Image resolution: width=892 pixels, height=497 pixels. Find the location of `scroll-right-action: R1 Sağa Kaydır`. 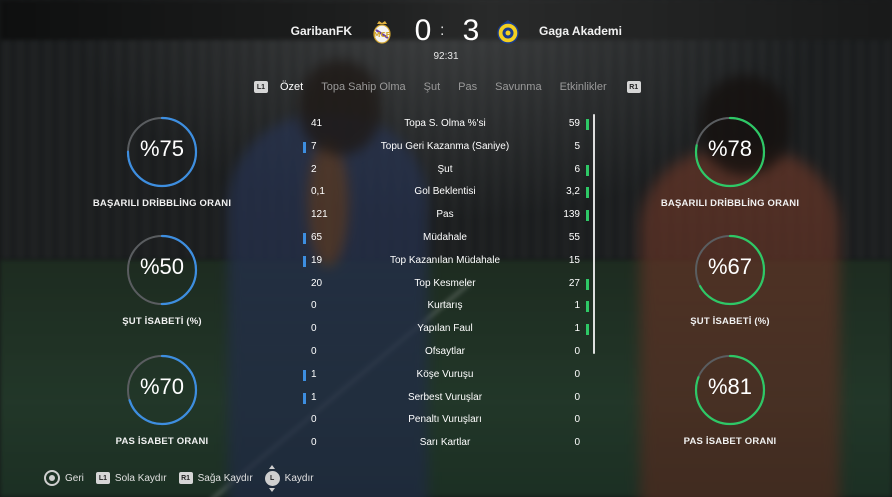

scroll-right-action: R1 Sağa Kaydır is located at coordinates (215, 478).